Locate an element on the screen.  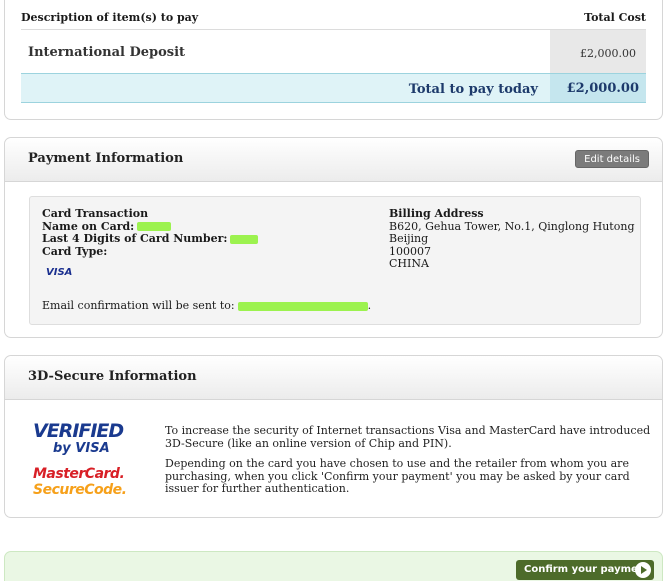
confirm-payment-label: Confirm your payment is located at coordinates (587, 569).